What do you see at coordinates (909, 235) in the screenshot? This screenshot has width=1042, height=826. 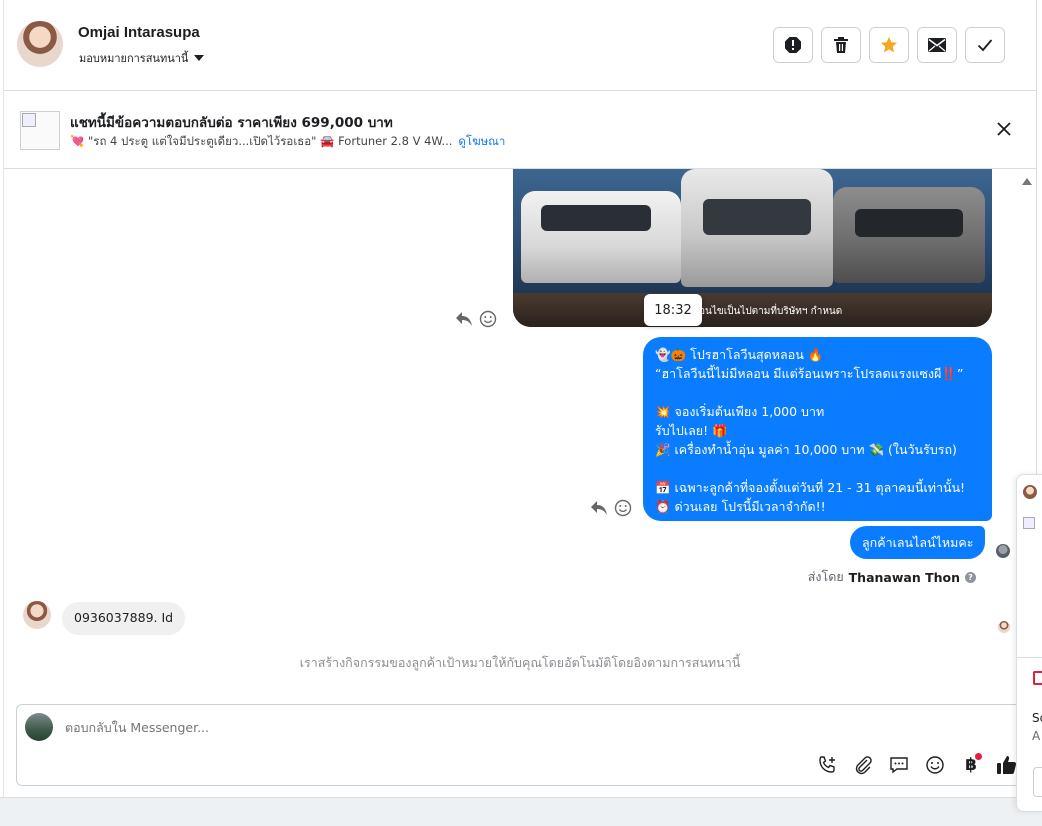 I see `car-grey` at bounding box center [909, 235].